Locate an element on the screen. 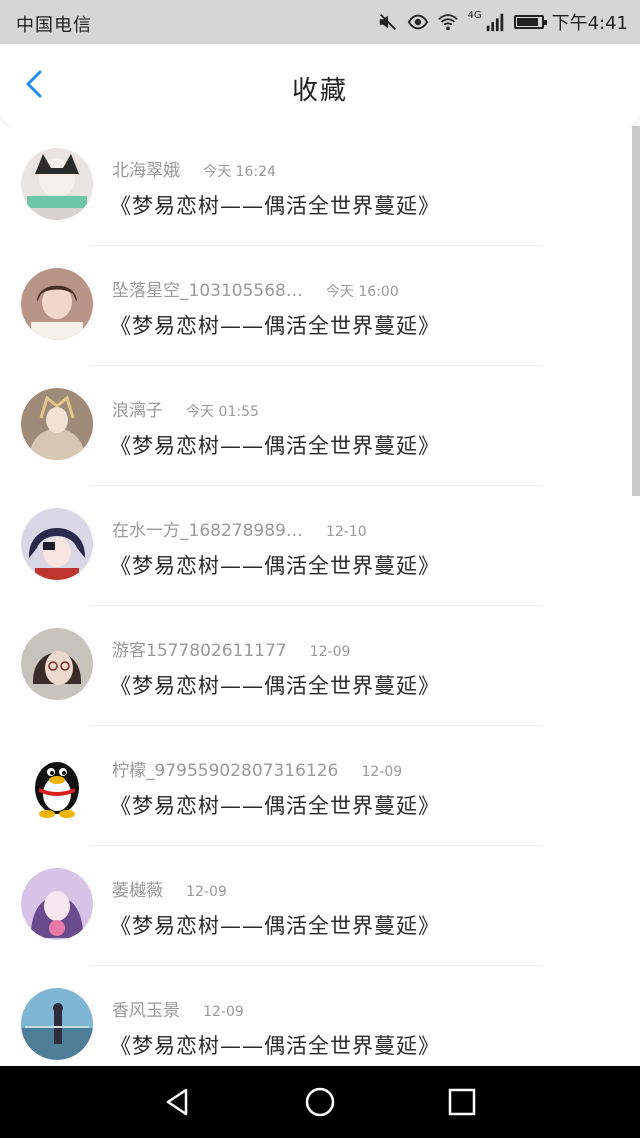 This screenshot has height=1138, width=640. user-name: 香风玉景 is located at coordinates (146, 1011).